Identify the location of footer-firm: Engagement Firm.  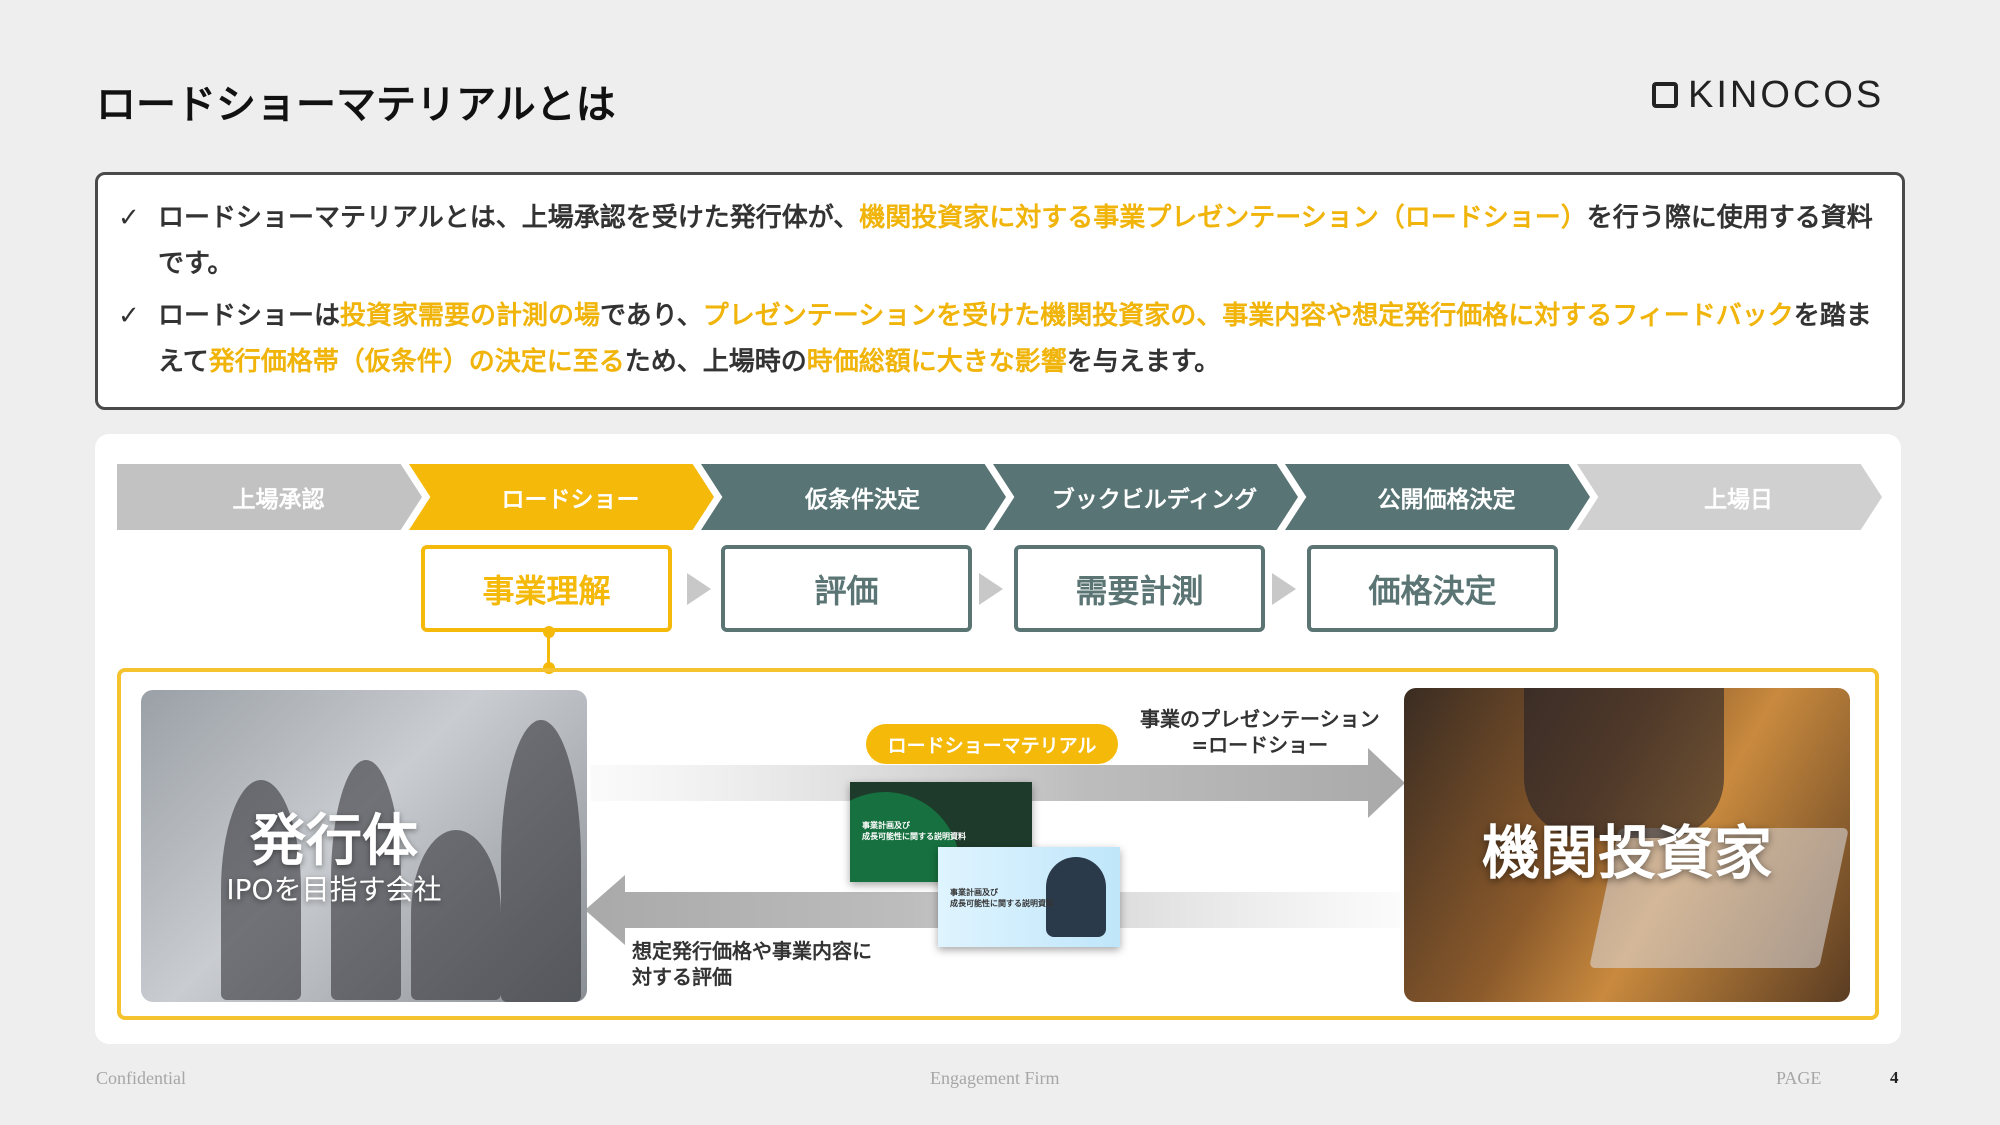
(995, 1078).